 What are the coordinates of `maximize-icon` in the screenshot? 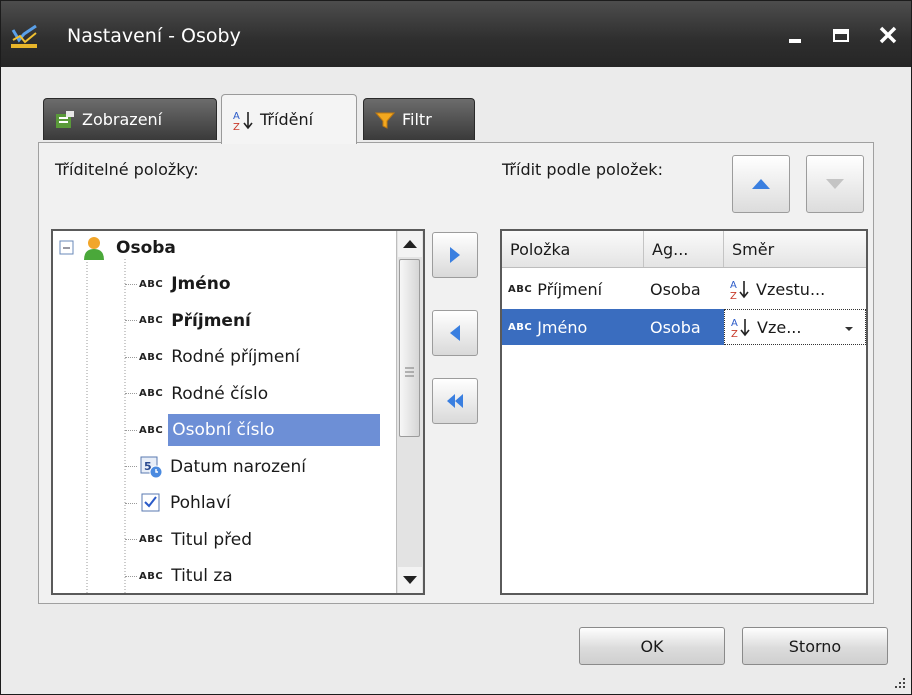 It's located at (841, 35).